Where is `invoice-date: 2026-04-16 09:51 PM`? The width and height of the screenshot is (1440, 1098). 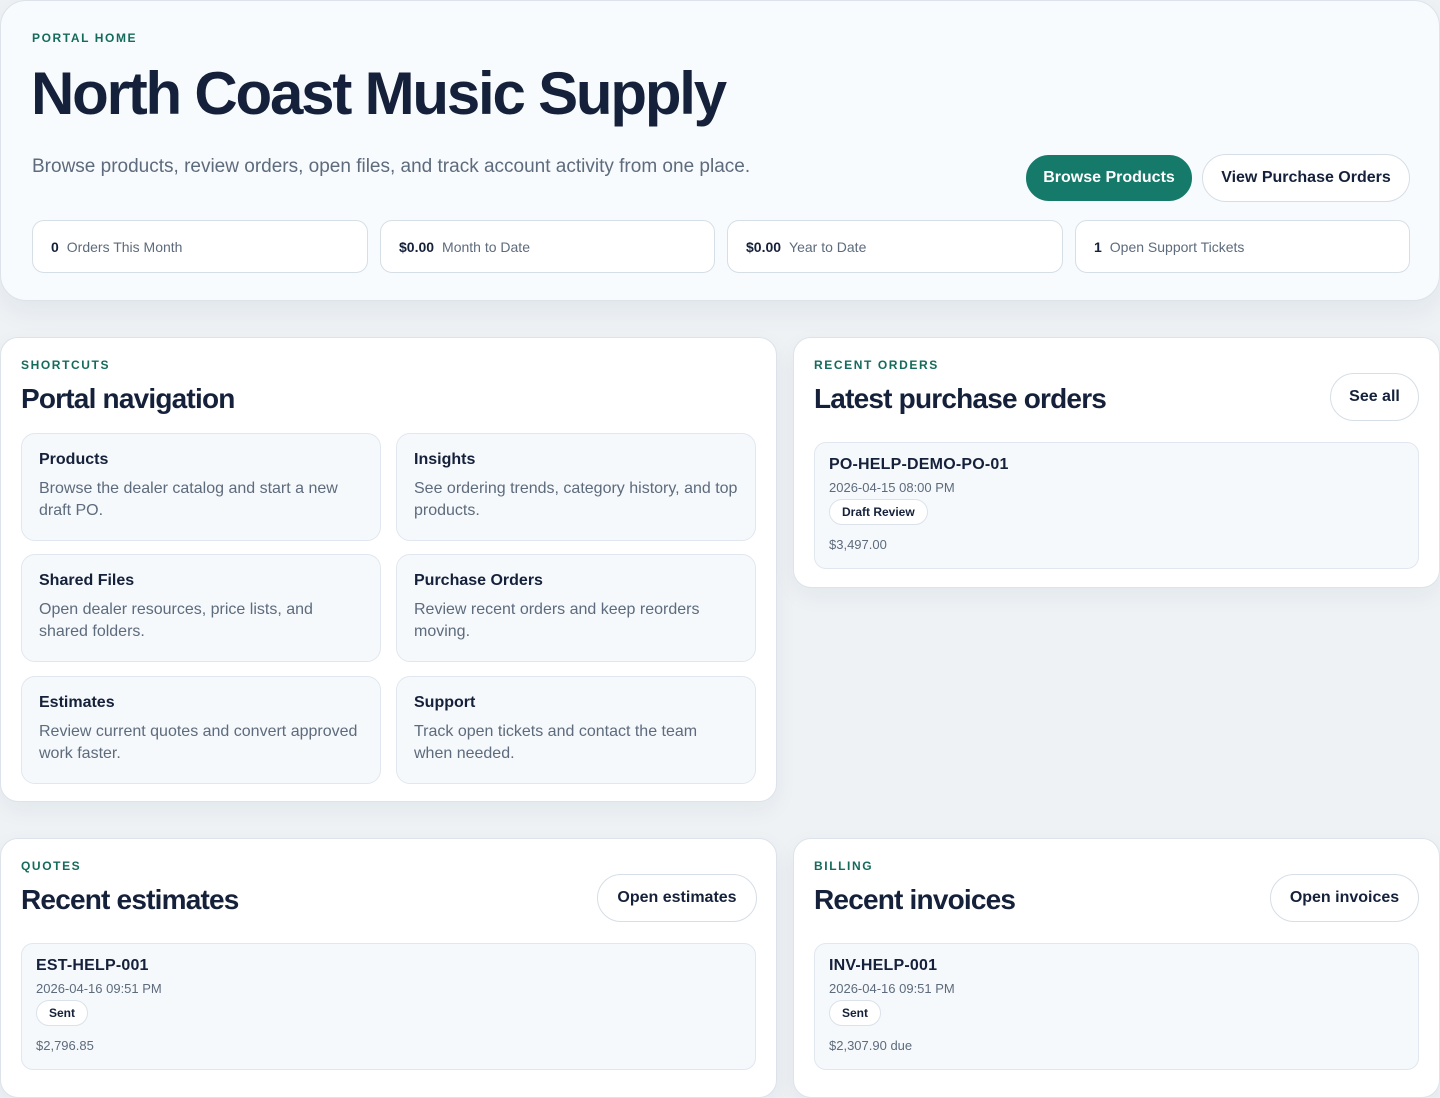
invoice-date: 2026-04-16 09:51 PM is located at coordinates (892, 988).